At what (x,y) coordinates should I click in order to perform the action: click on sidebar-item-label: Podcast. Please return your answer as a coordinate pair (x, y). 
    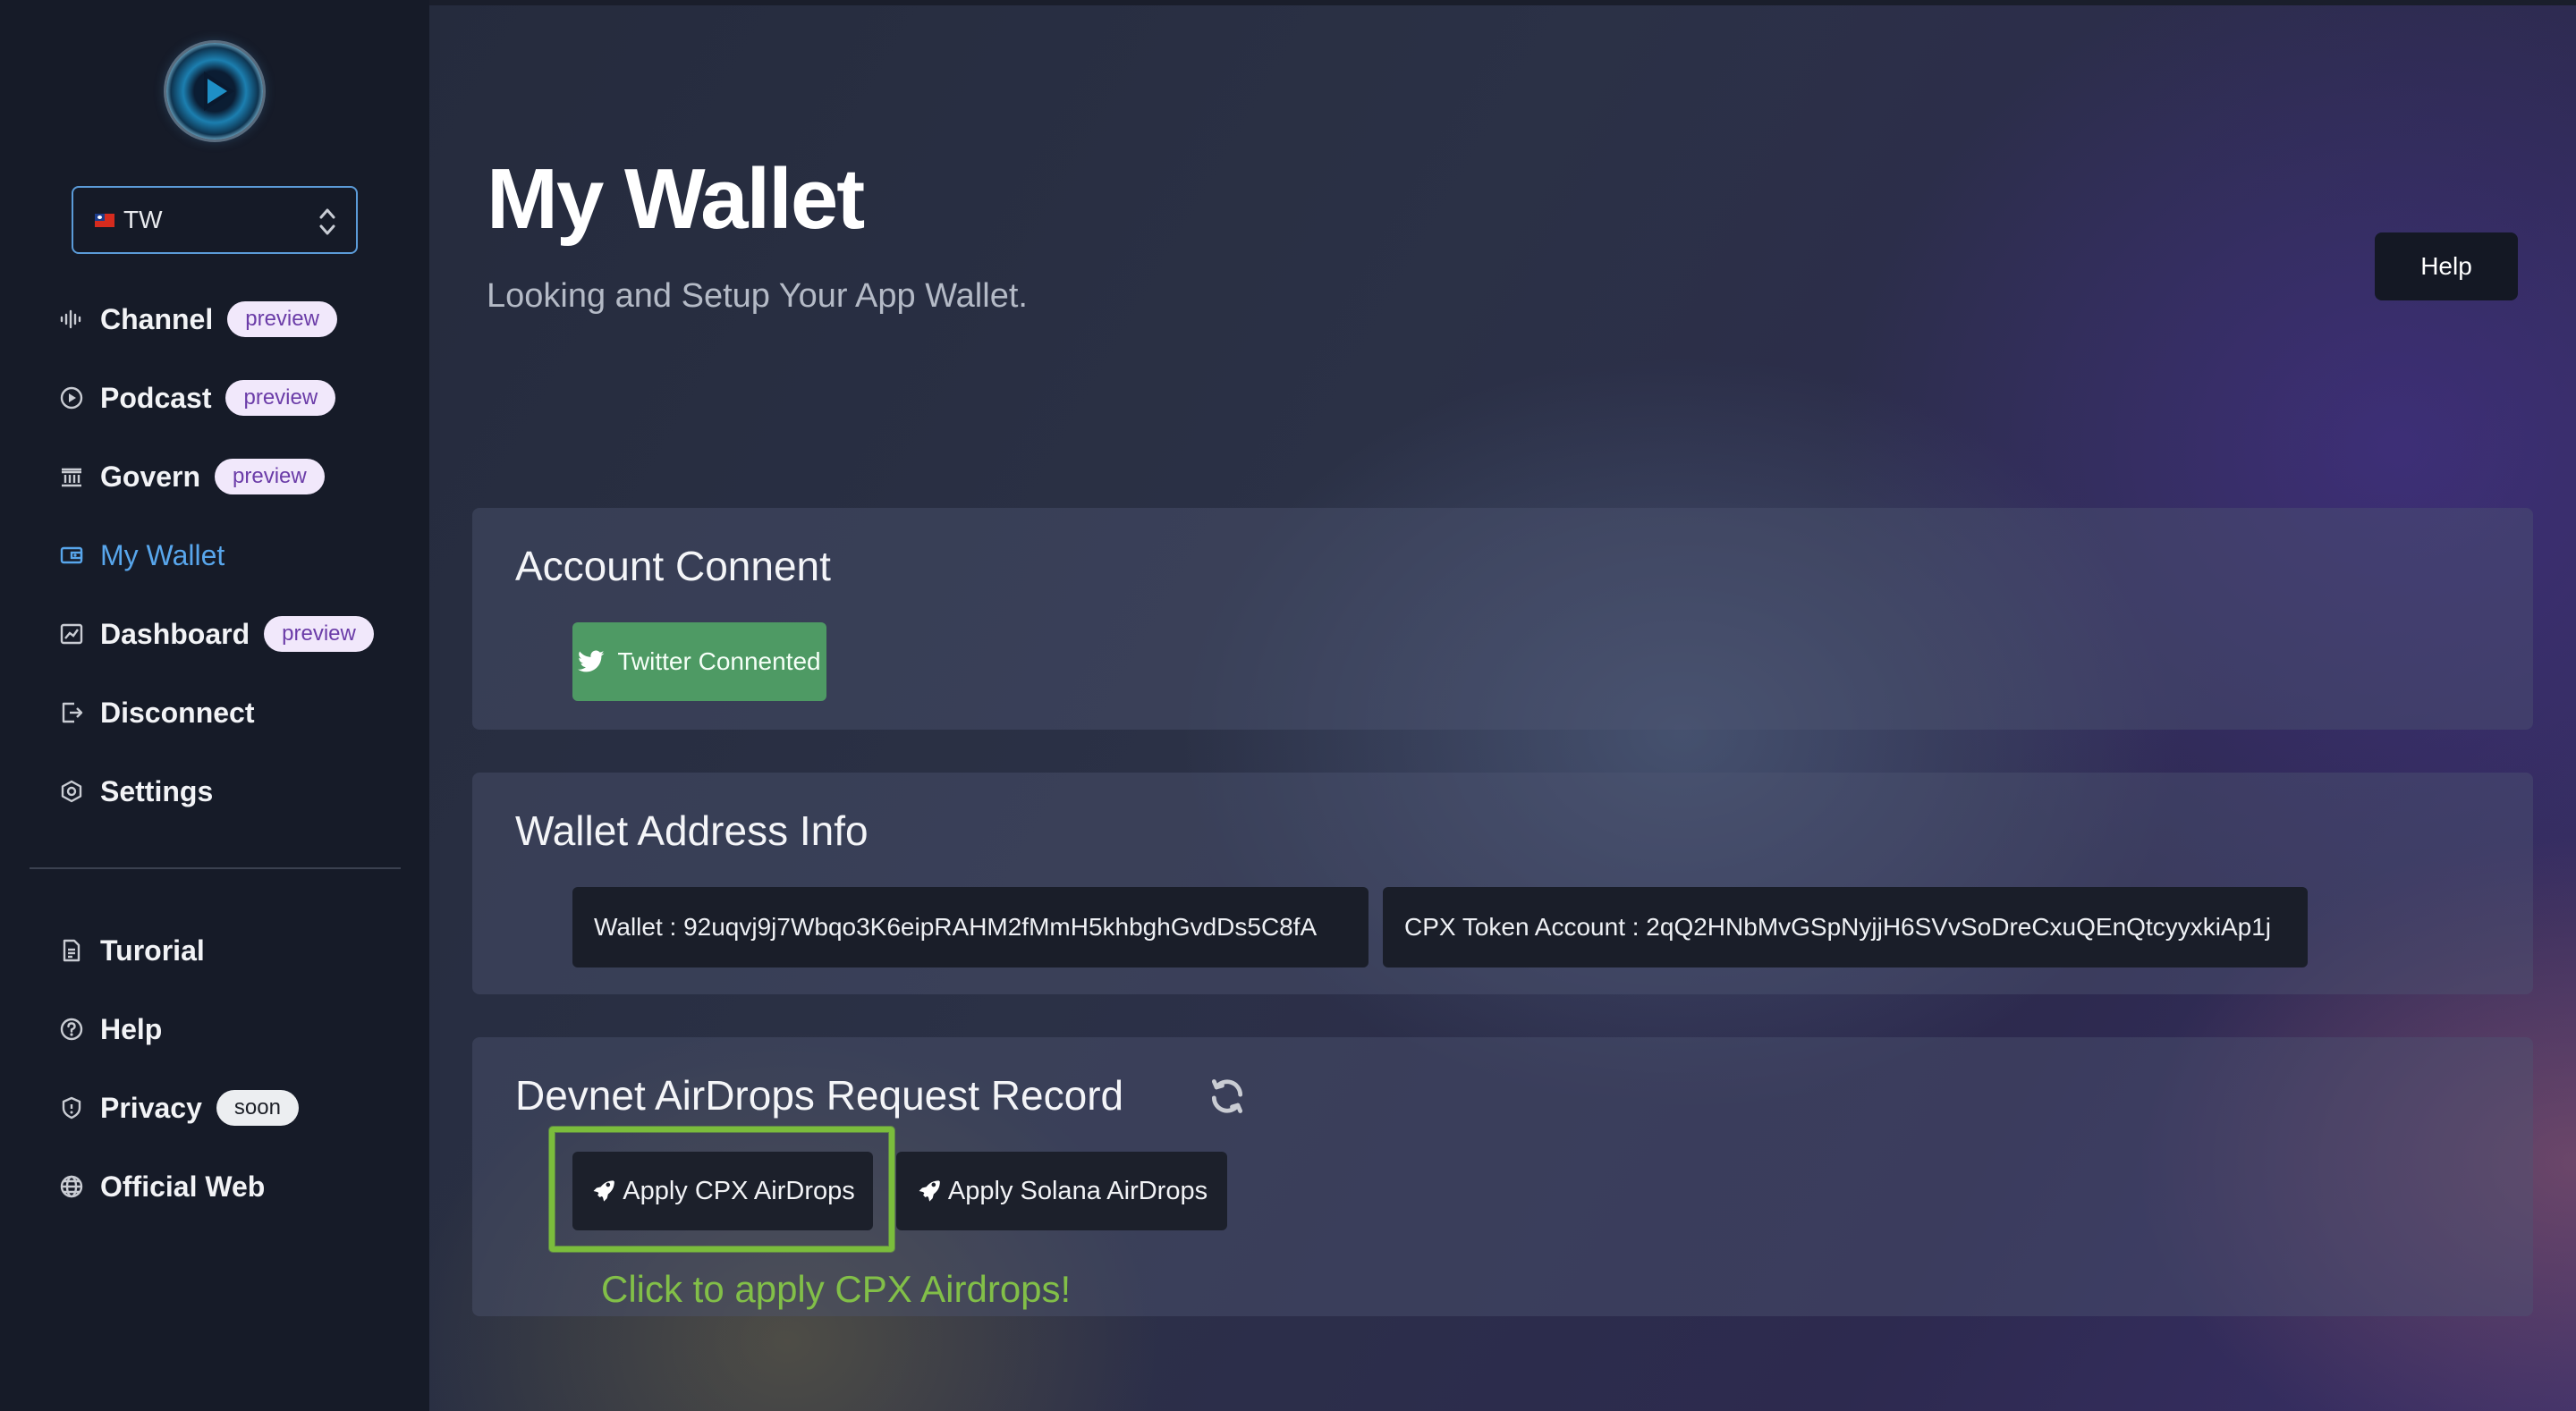
    Looking at the image, I should click on (156, 398).